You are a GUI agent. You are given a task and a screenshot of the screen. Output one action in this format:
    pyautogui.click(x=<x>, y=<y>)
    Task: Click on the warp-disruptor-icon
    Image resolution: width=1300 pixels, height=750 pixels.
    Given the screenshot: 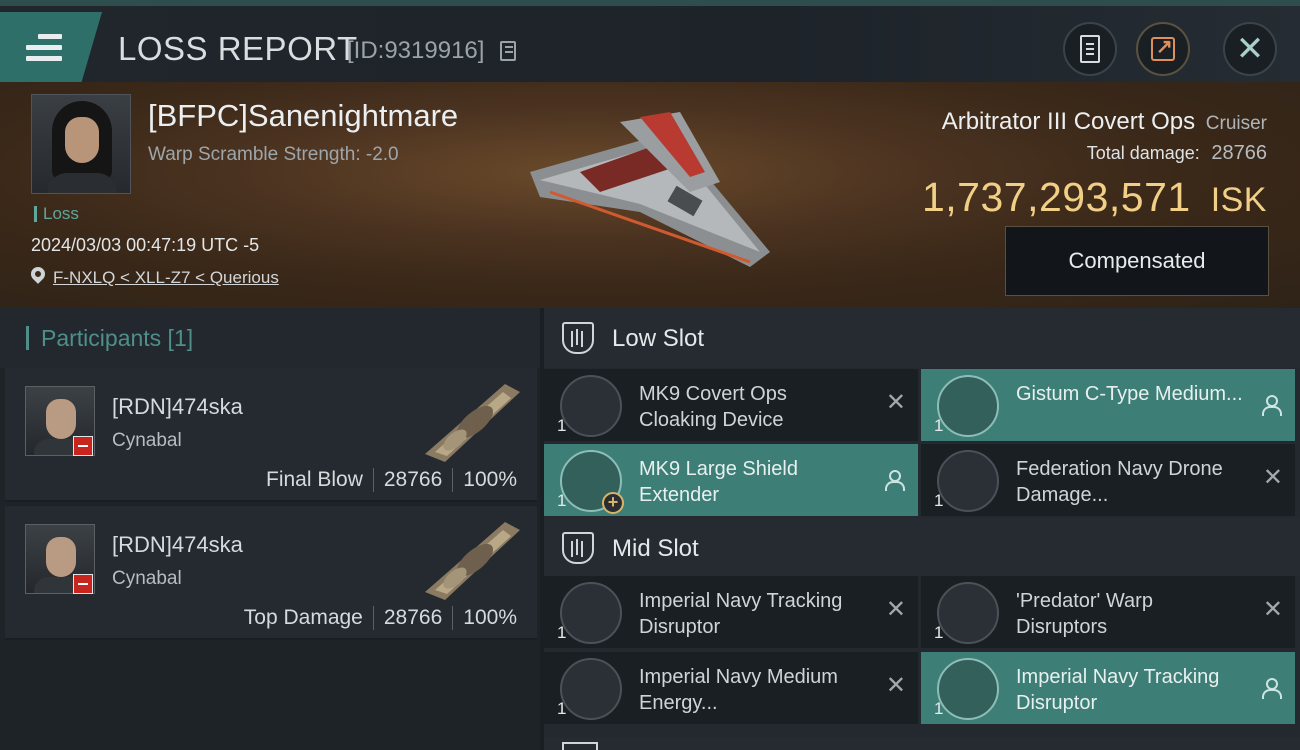 What is the action you would take?
    pyautogui.click(x=968, y=613)
    